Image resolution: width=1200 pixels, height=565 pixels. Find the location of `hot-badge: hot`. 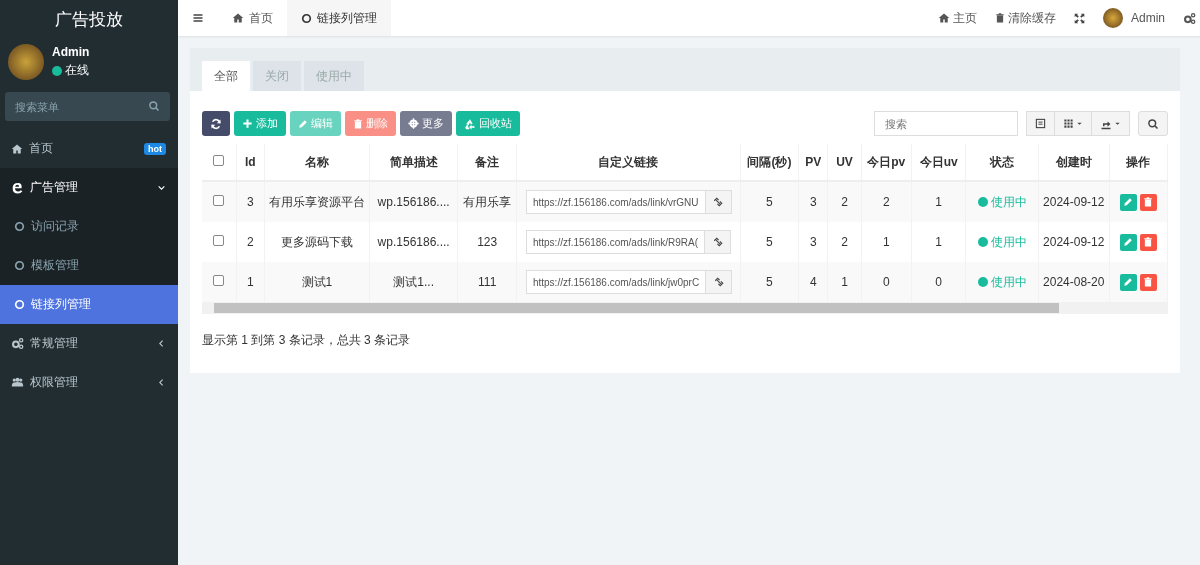

hot-badge: hot is located at coordinates (155, 148).